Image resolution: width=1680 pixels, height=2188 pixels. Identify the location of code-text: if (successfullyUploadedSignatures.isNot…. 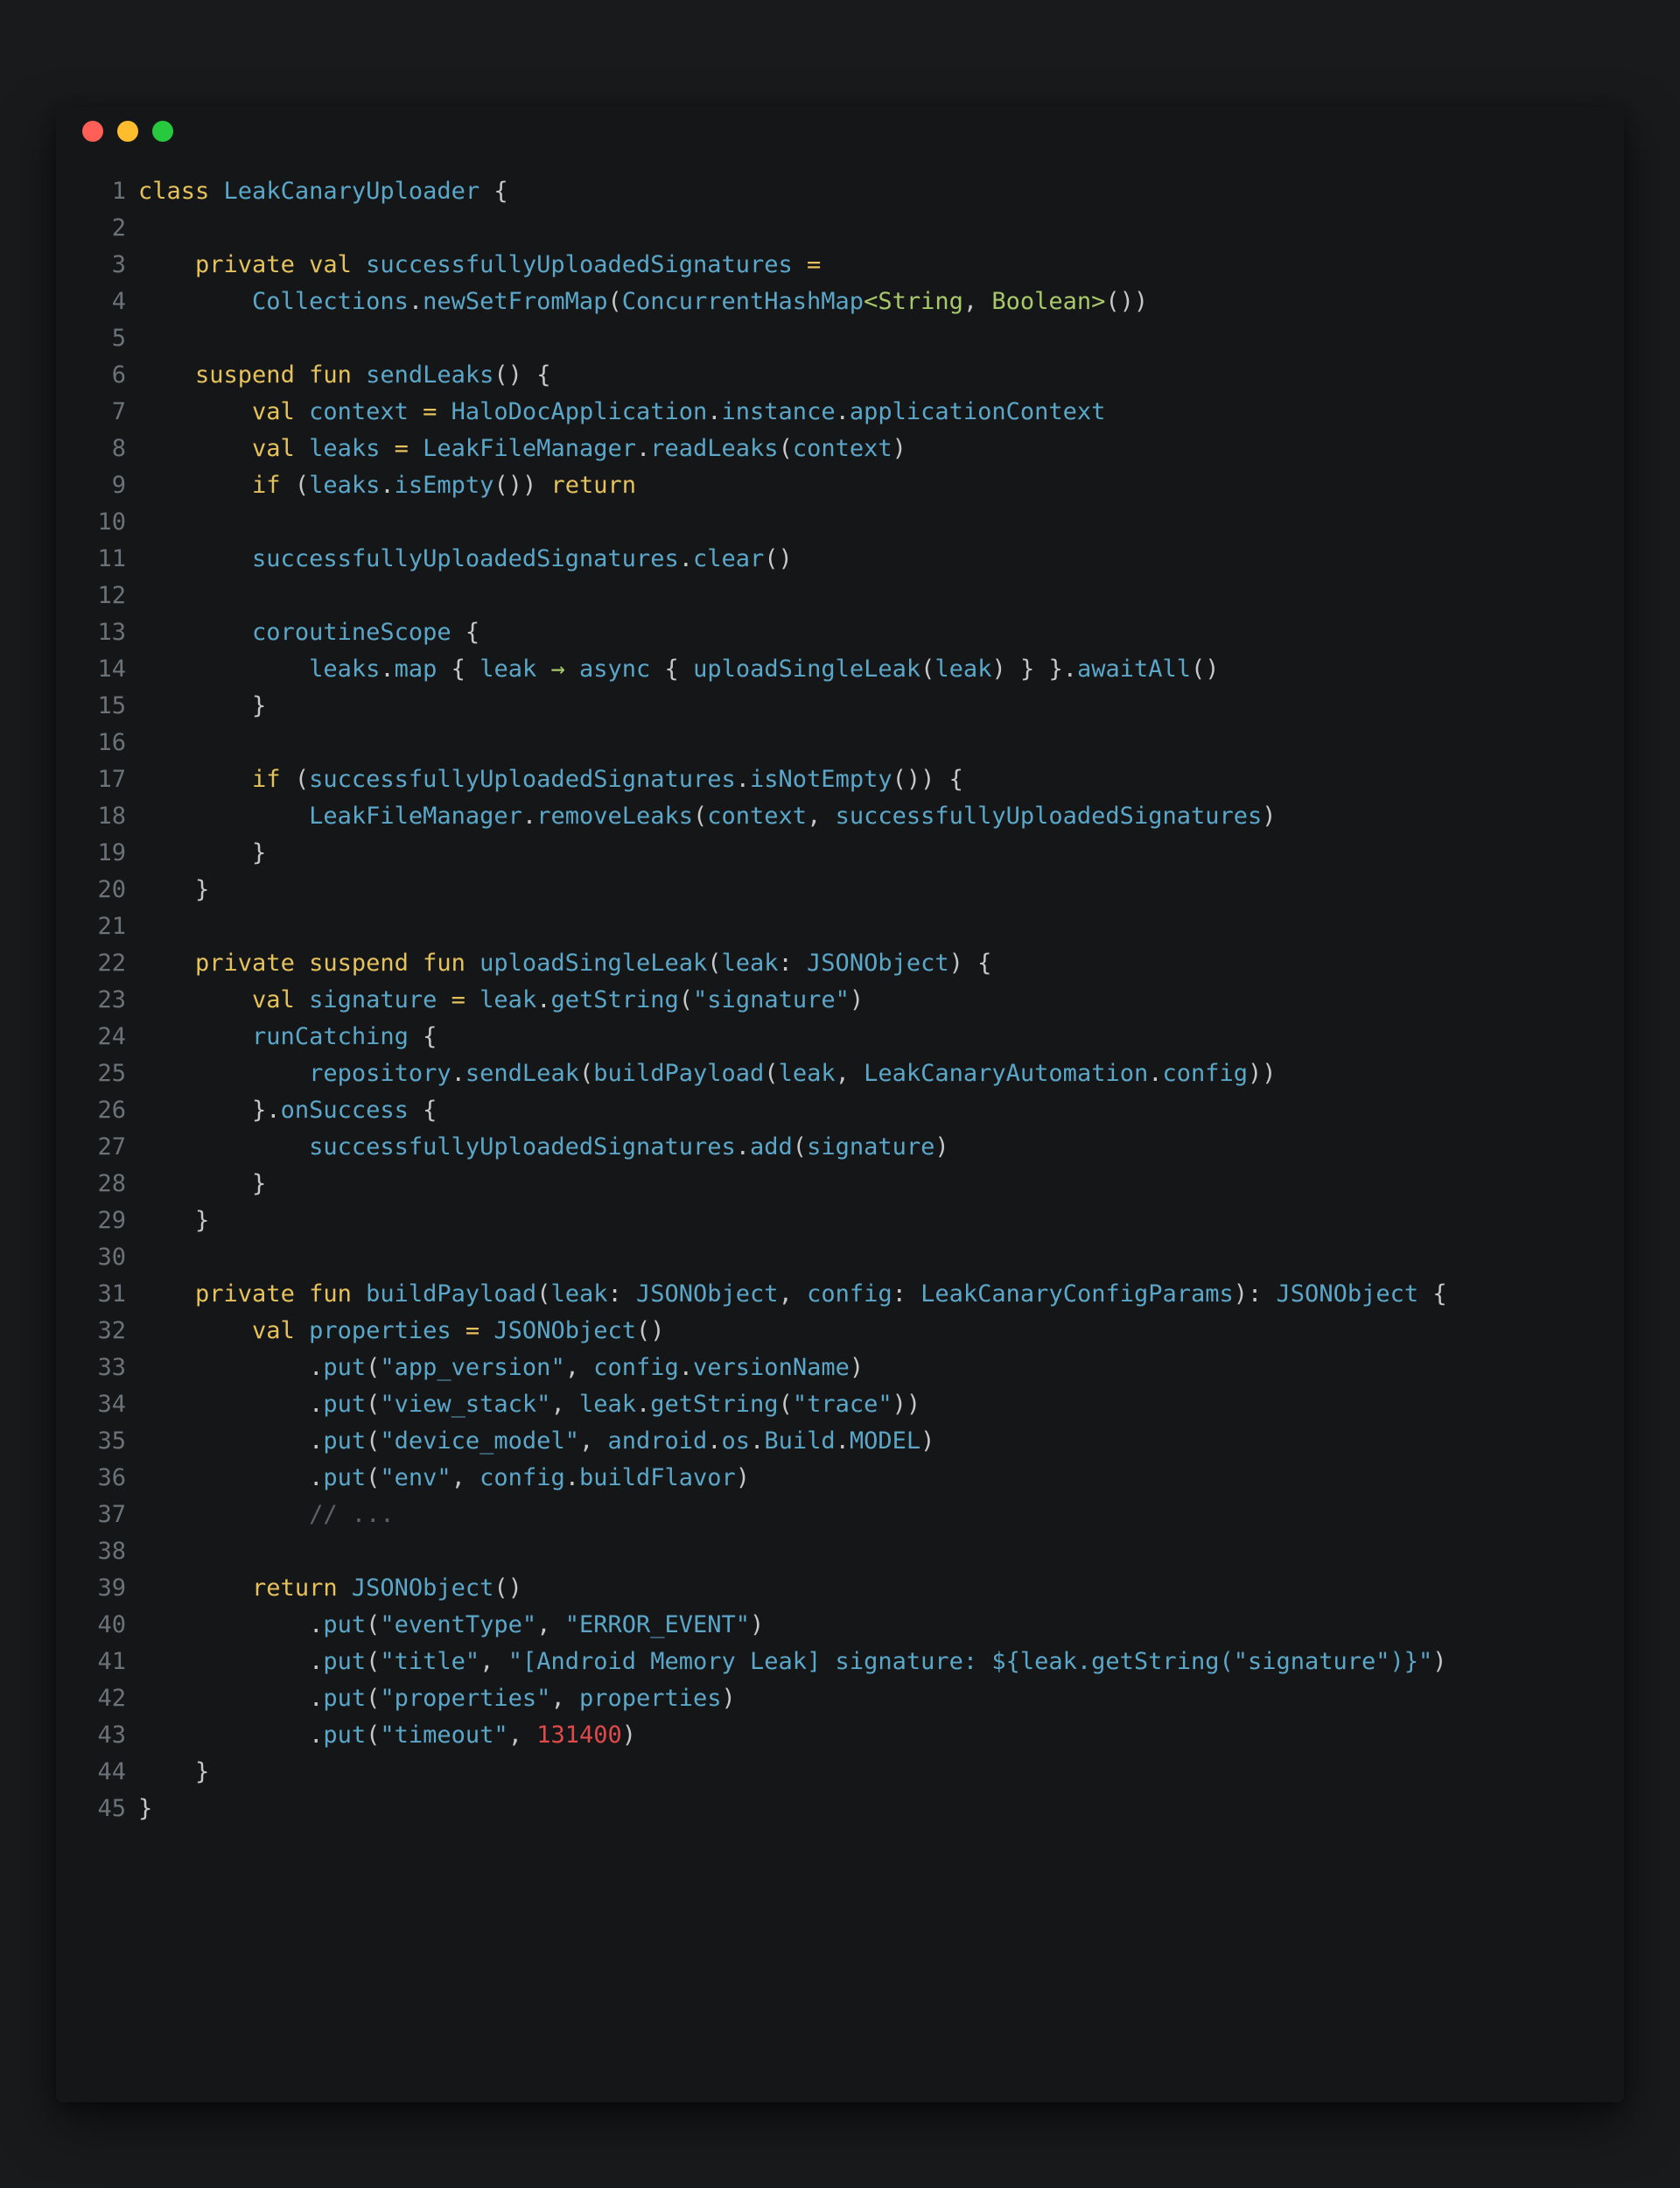
(550, 779).